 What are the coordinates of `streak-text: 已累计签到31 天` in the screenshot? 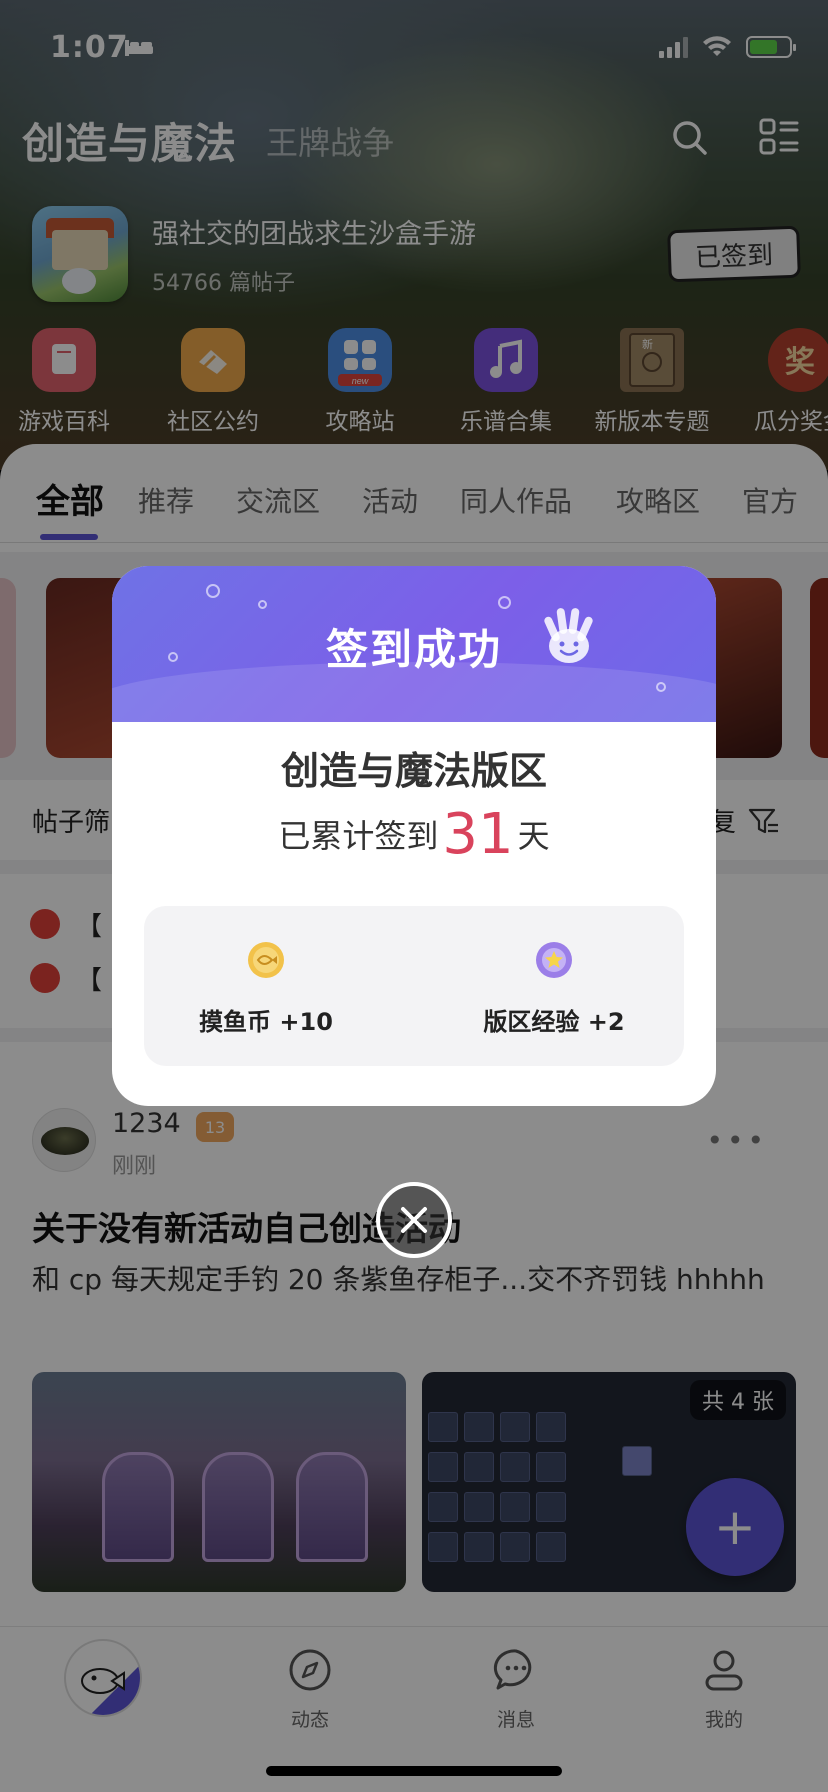 It's located at (414, 834).